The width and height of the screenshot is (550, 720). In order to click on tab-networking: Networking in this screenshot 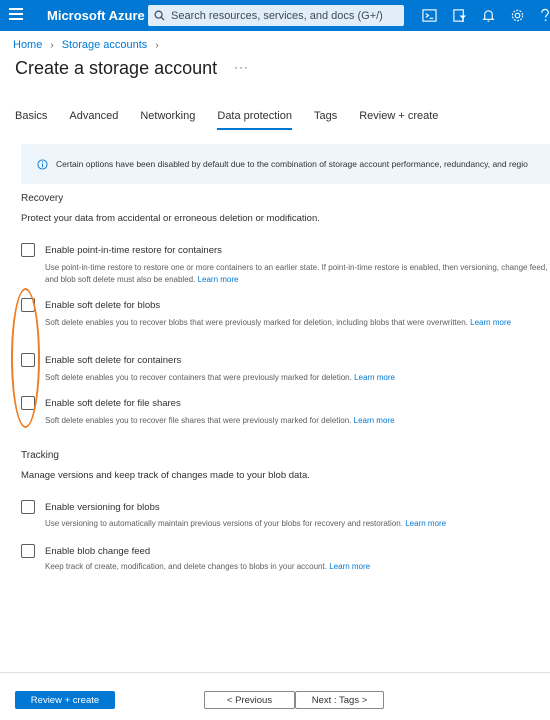, I will do `click(167, 120)`.